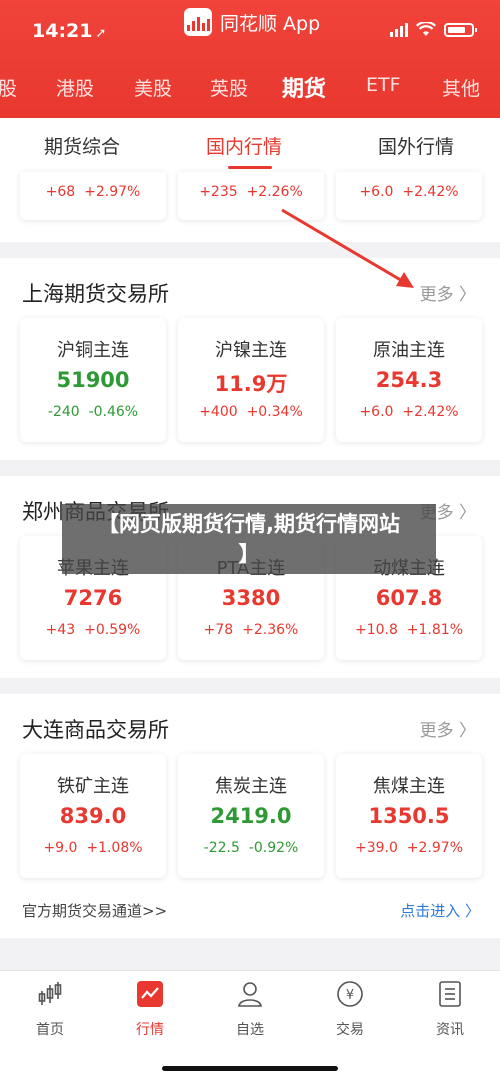  I want to click on tab-label: 行情, so click(150, 1030).